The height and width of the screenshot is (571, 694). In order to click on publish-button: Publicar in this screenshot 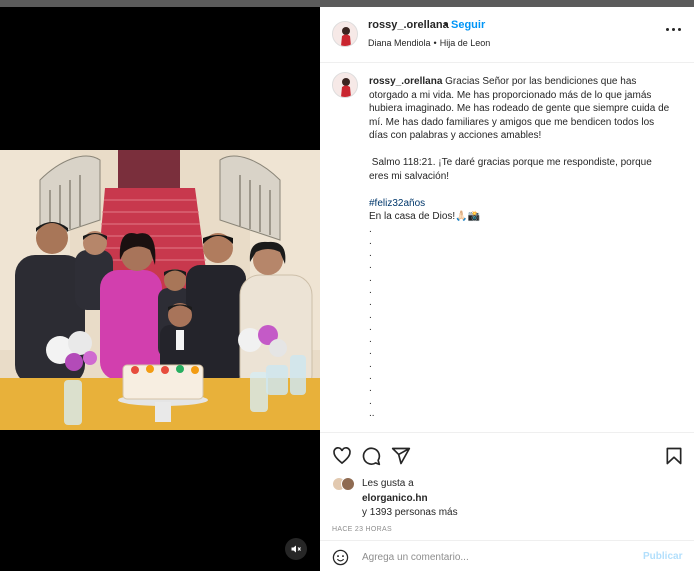, I will do `click(662, 556)`.